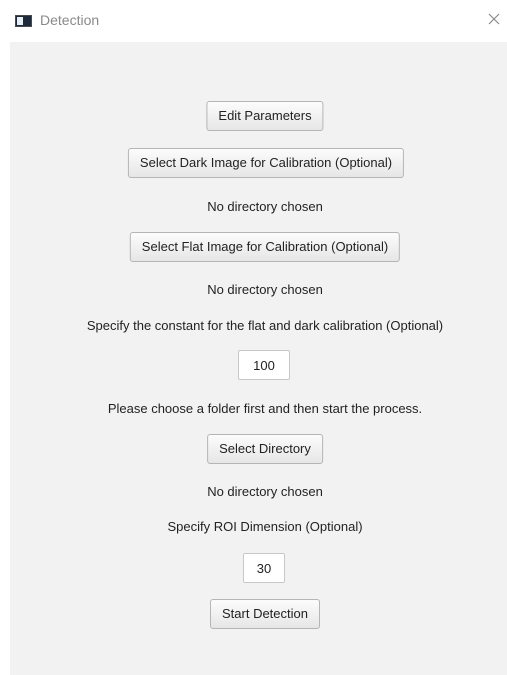  Describe the element at coordinates (265, 206) in the screenshot. I see `dark-image-status: No directory chosen` at that location.